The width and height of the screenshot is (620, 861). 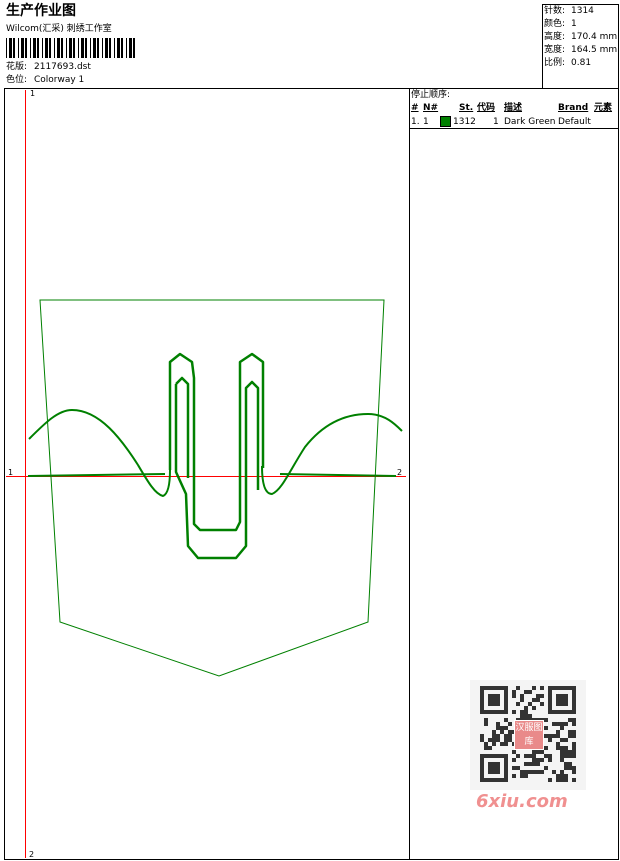 What do you see at coordinates (603, 108) in the screenshot?
I see `col-element: 元素` at bounding box center [603, 108].